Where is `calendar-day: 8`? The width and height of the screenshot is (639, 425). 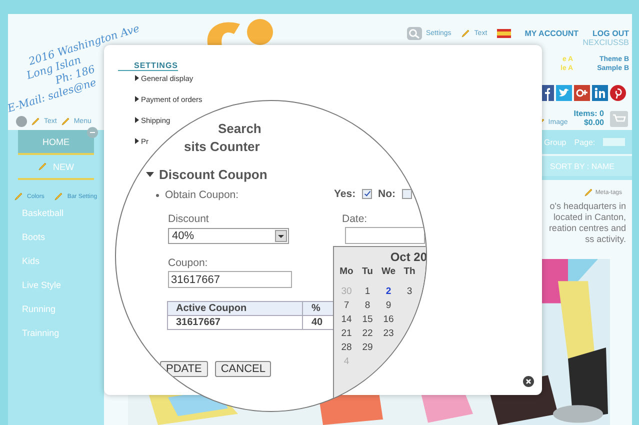 calendar-day: 8 is located at coordinates (367, 305).